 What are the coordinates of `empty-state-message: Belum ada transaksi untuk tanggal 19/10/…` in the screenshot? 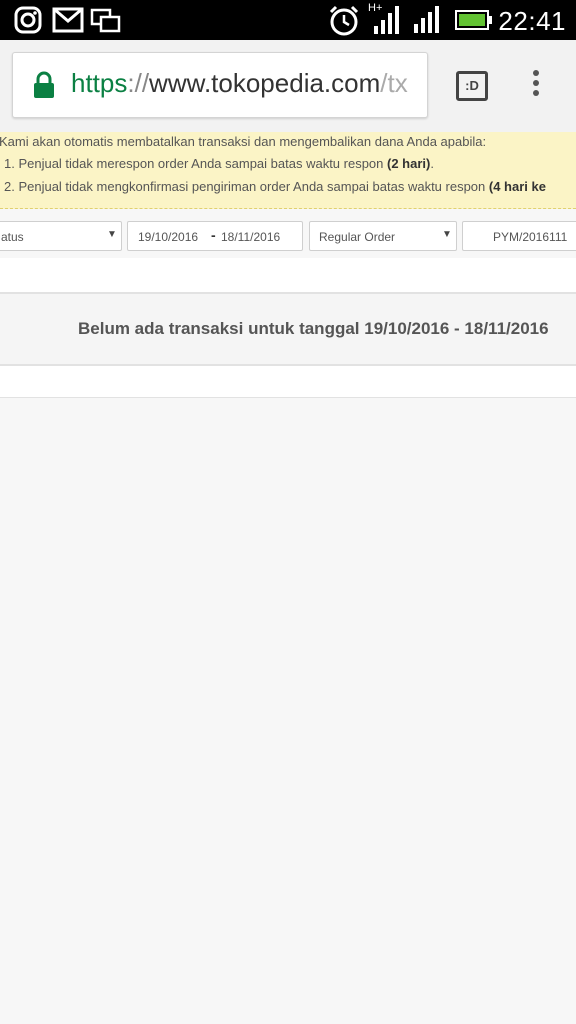 It's located at (313, 328).